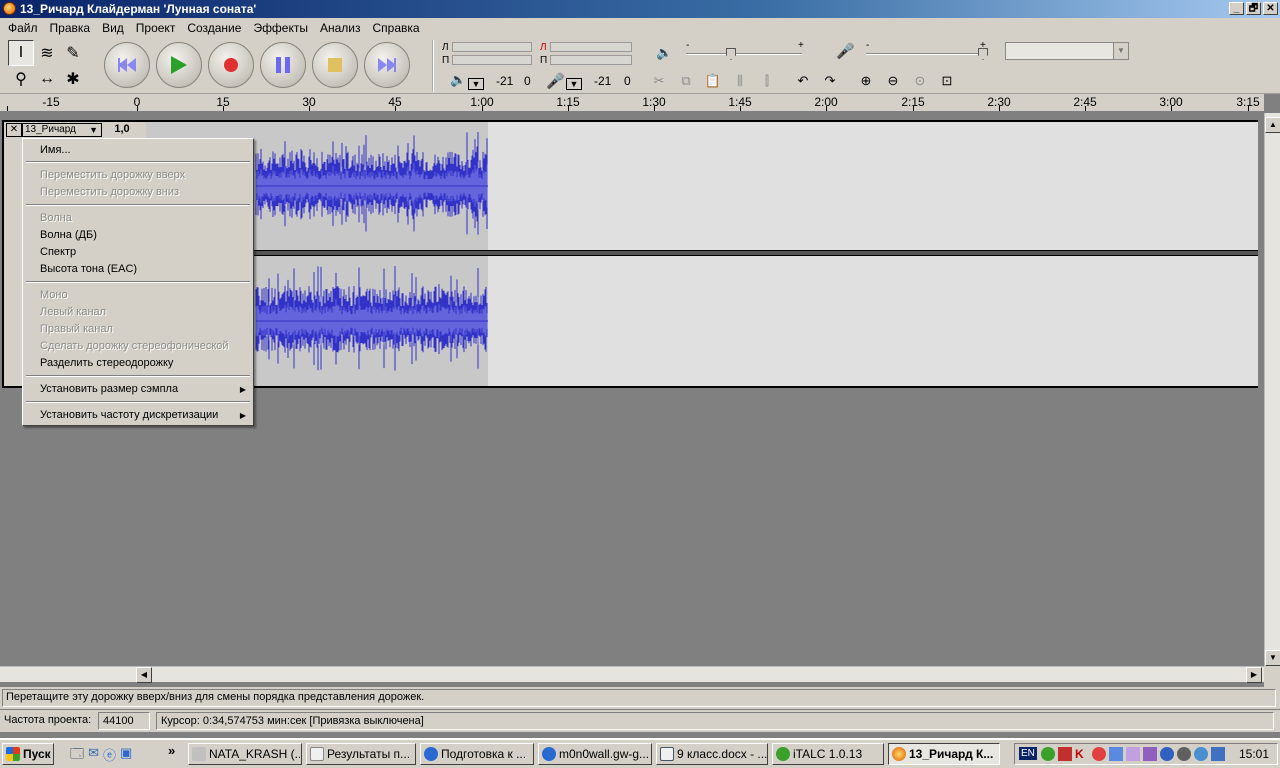  I want to click on input-meter-right, so click(591, 60).